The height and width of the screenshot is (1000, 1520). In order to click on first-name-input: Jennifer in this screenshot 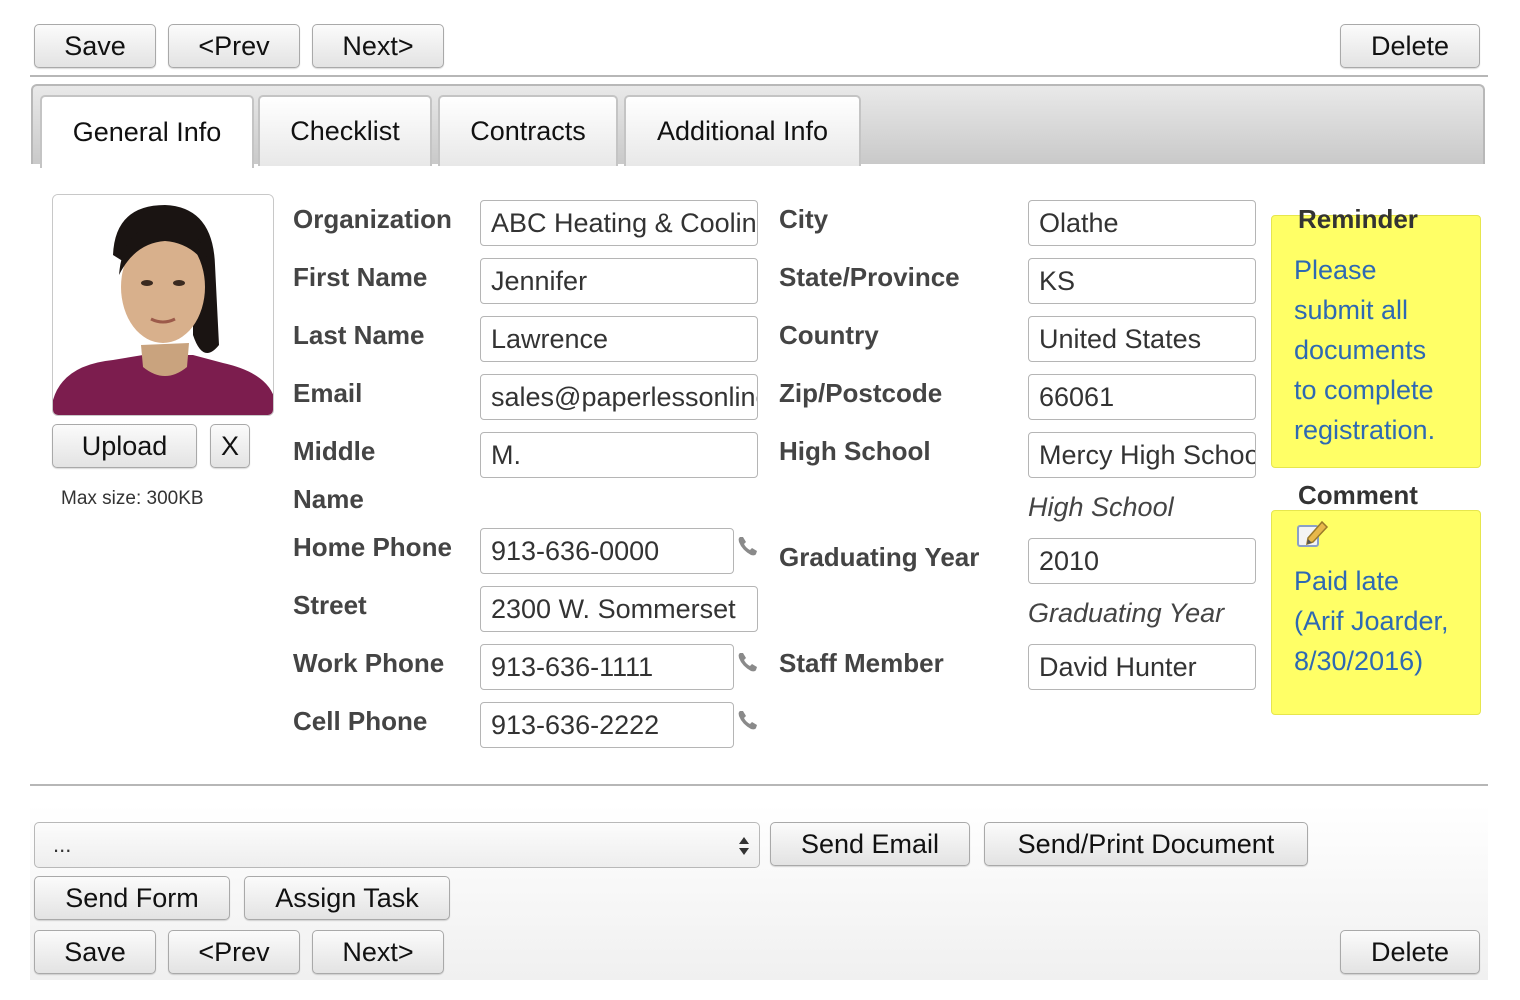, I will do `click(619, 281)`.